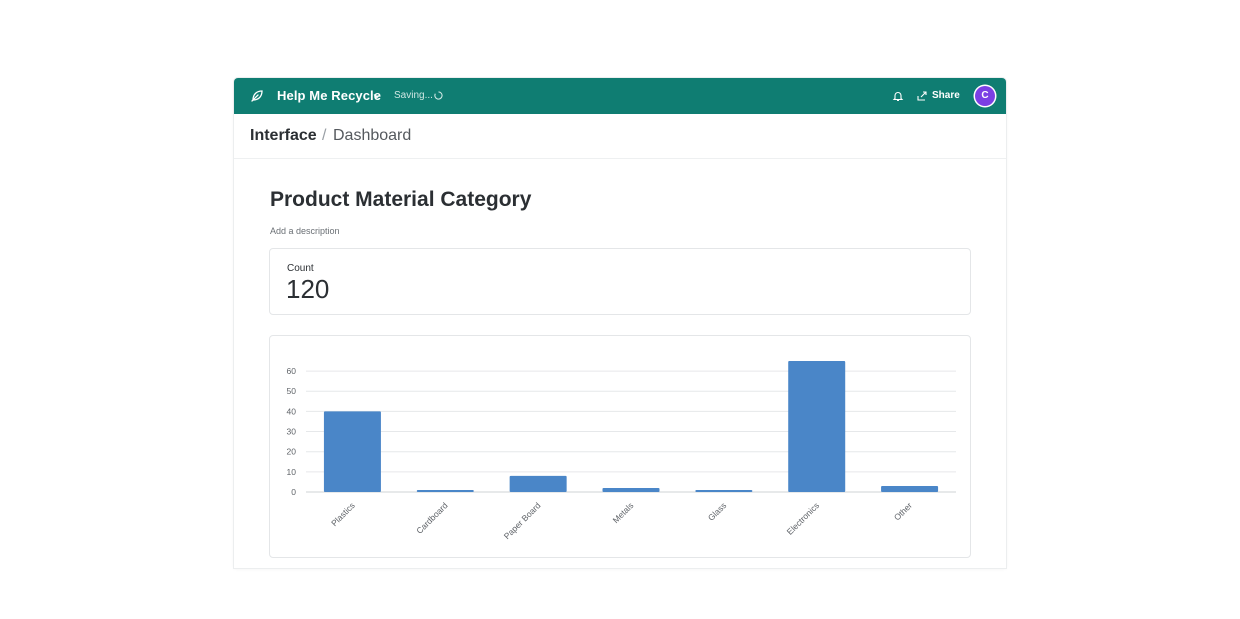 Image resolution: width=1240 pixels, height=619 pixels. I want to click on bar-glass, so click(724, 490).